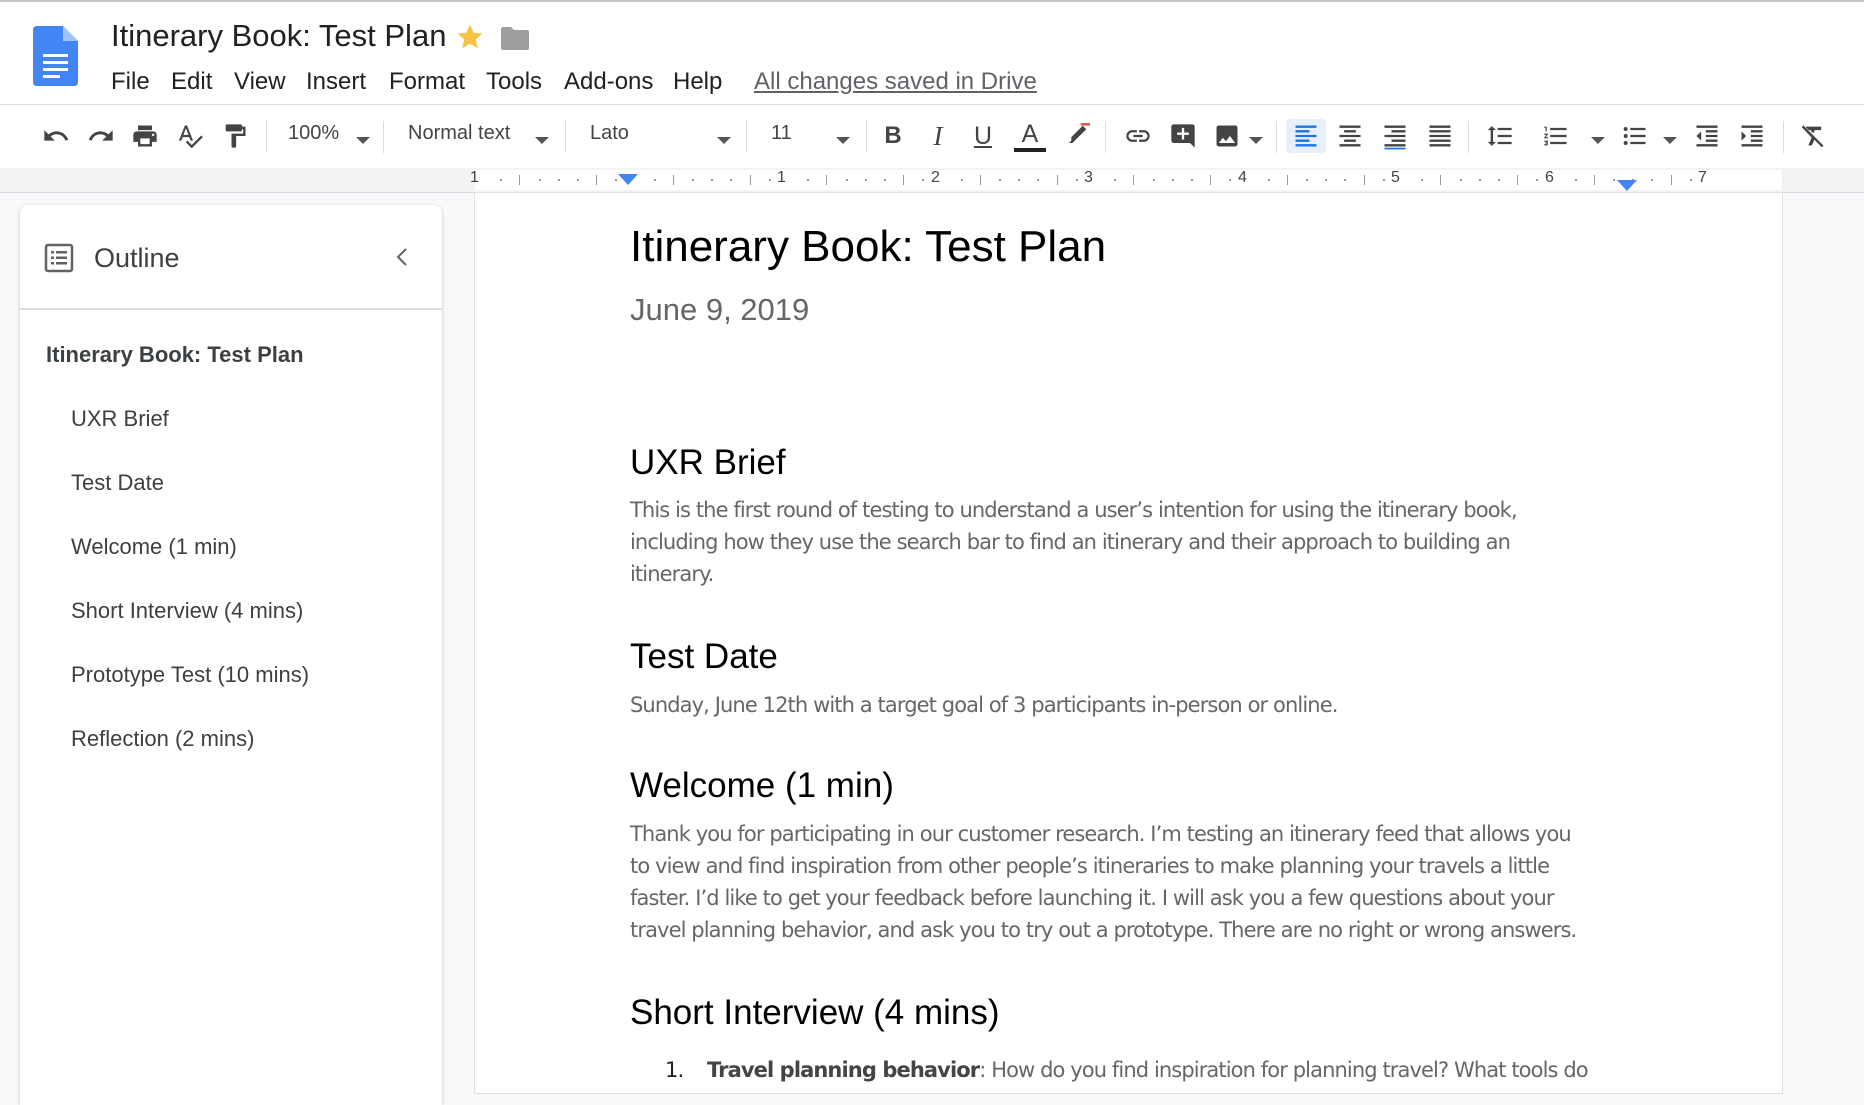 The image size is (1864, 1105). Describe the element at coordinates (815, 1012) in the screenshot. I see `section-heading: Short Interview (4 mins)` at that location.